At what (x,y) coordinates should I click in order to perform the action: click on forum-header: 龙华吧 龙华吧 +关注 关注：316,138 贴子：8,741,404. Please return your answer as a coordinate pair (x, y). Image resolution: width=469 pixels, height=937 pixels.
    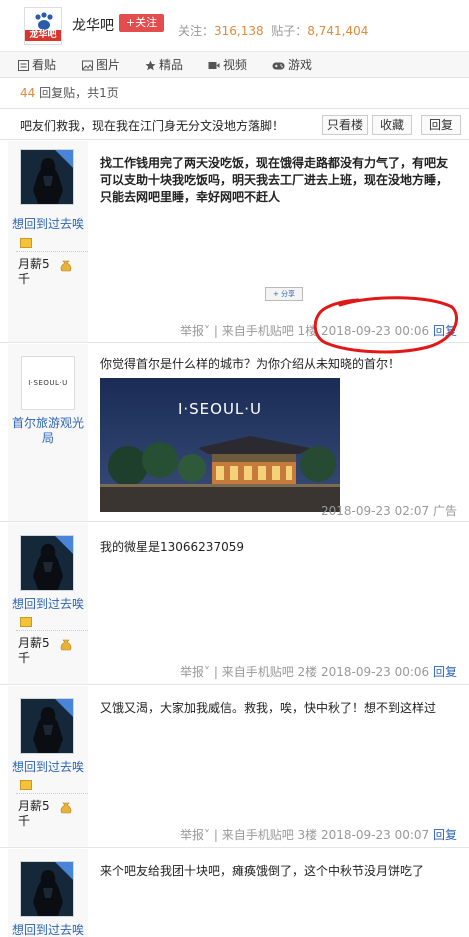
    Looking at the image, I should click on (234, 26).